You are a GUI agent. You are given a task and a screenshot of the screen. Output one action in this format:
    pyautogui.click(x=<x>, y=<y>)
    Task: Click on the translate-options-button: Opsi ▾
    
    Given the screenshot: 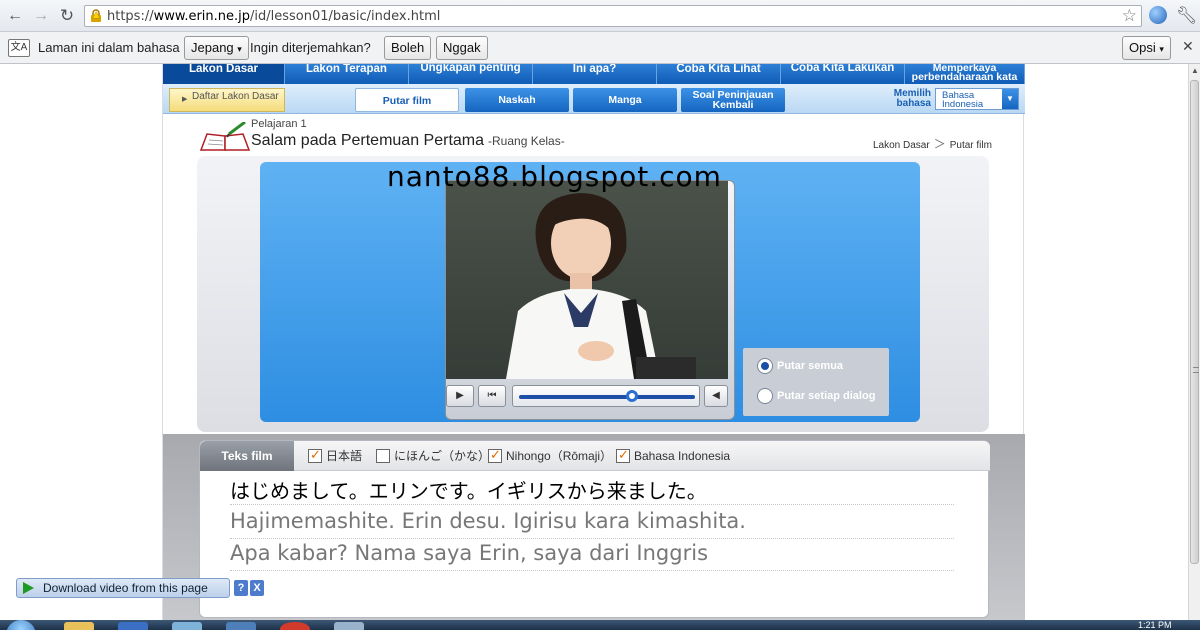 What is the action you would take?
    pyautogui.click(x=1146, y=48)
    